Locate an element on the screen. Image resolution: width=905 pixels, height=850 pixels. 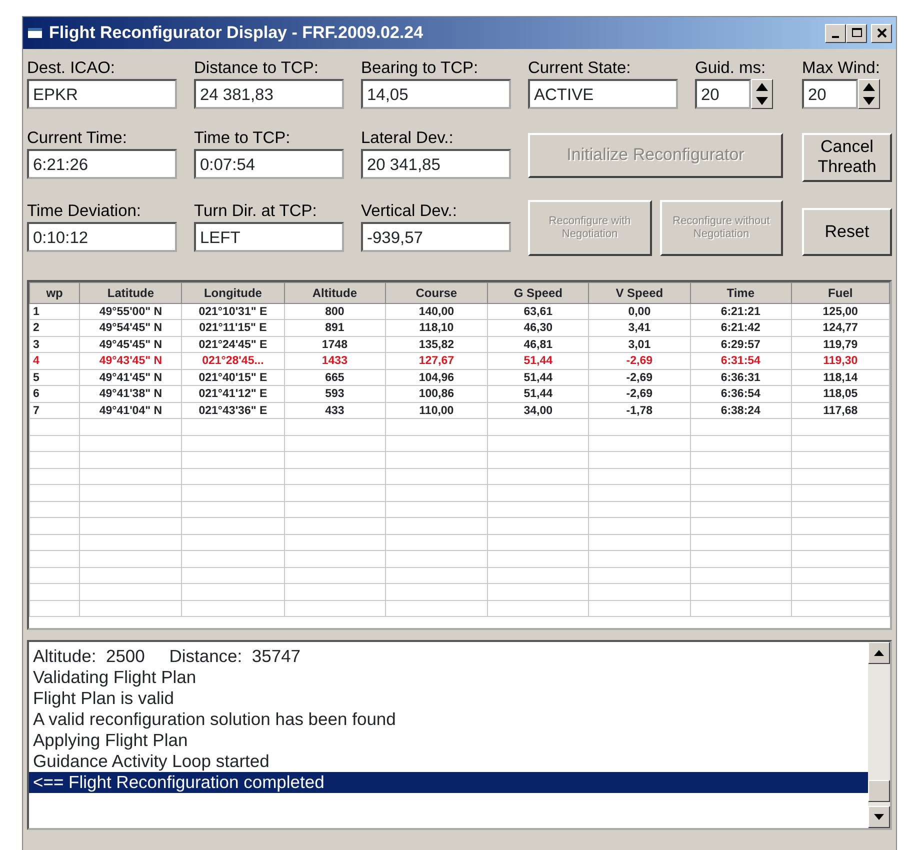
maximize-icon is located at coordinates (857, 33).